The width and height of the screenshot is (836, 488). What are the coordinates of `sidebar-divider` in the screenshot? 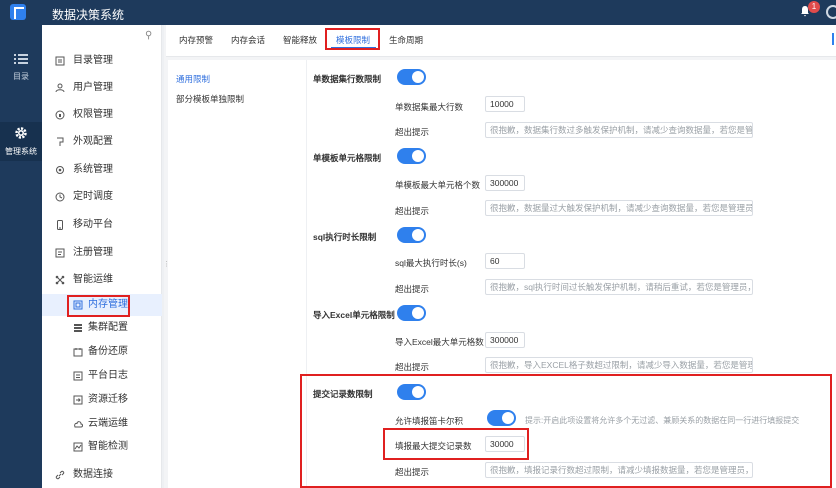 It's located at (163, 256).